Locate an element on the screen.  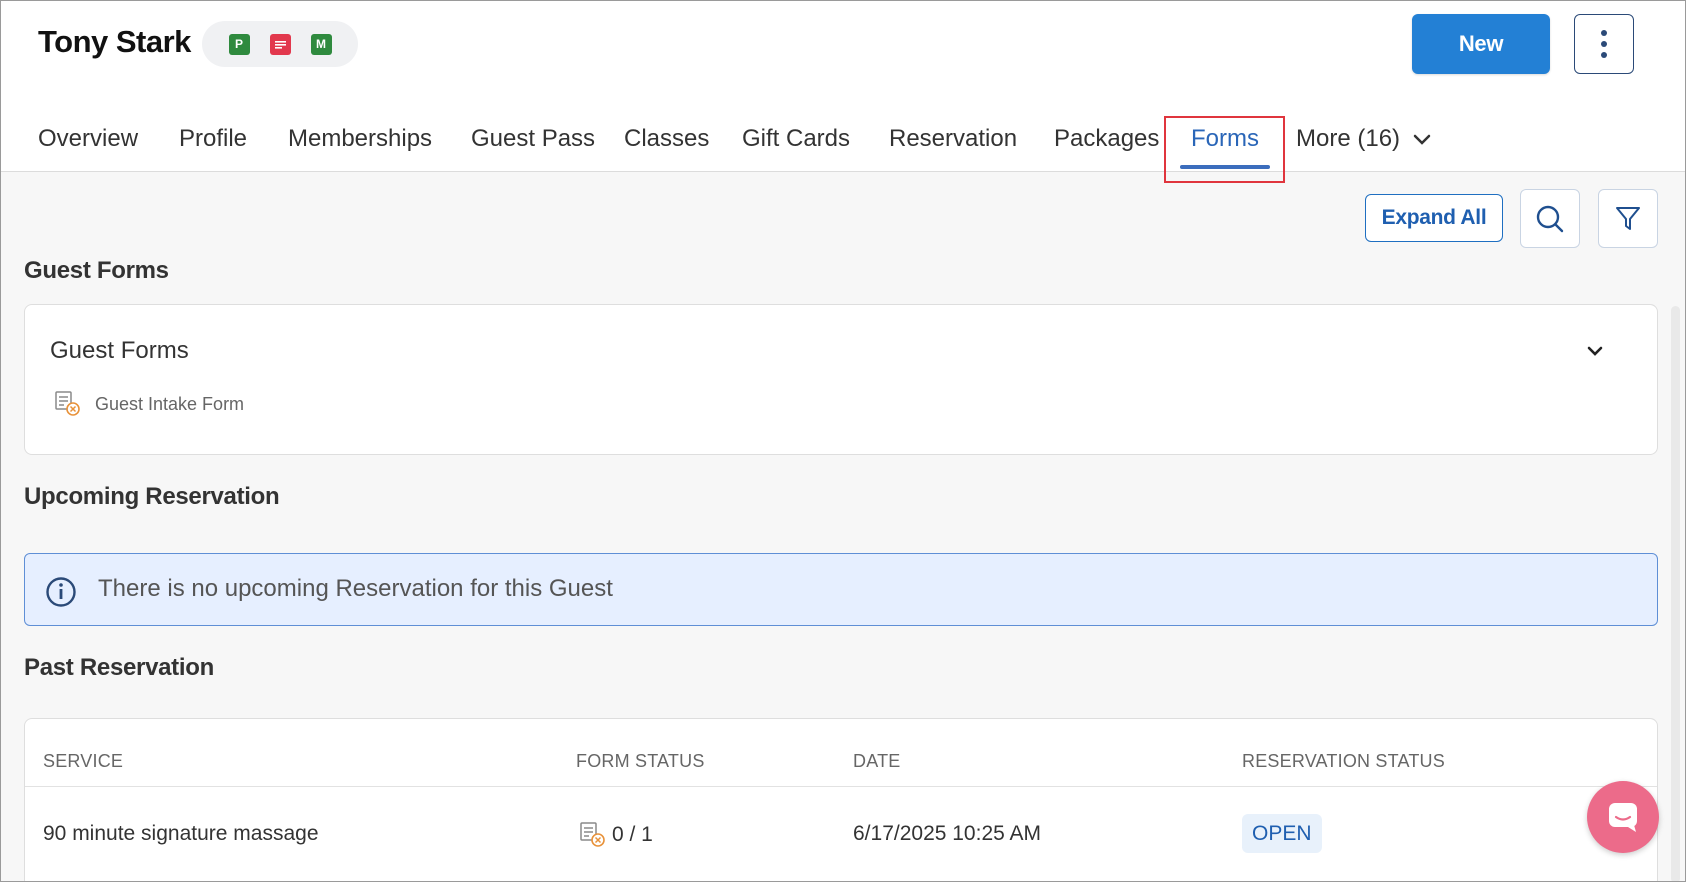
tab-highlight-box is located at coordinates (1224, 149).